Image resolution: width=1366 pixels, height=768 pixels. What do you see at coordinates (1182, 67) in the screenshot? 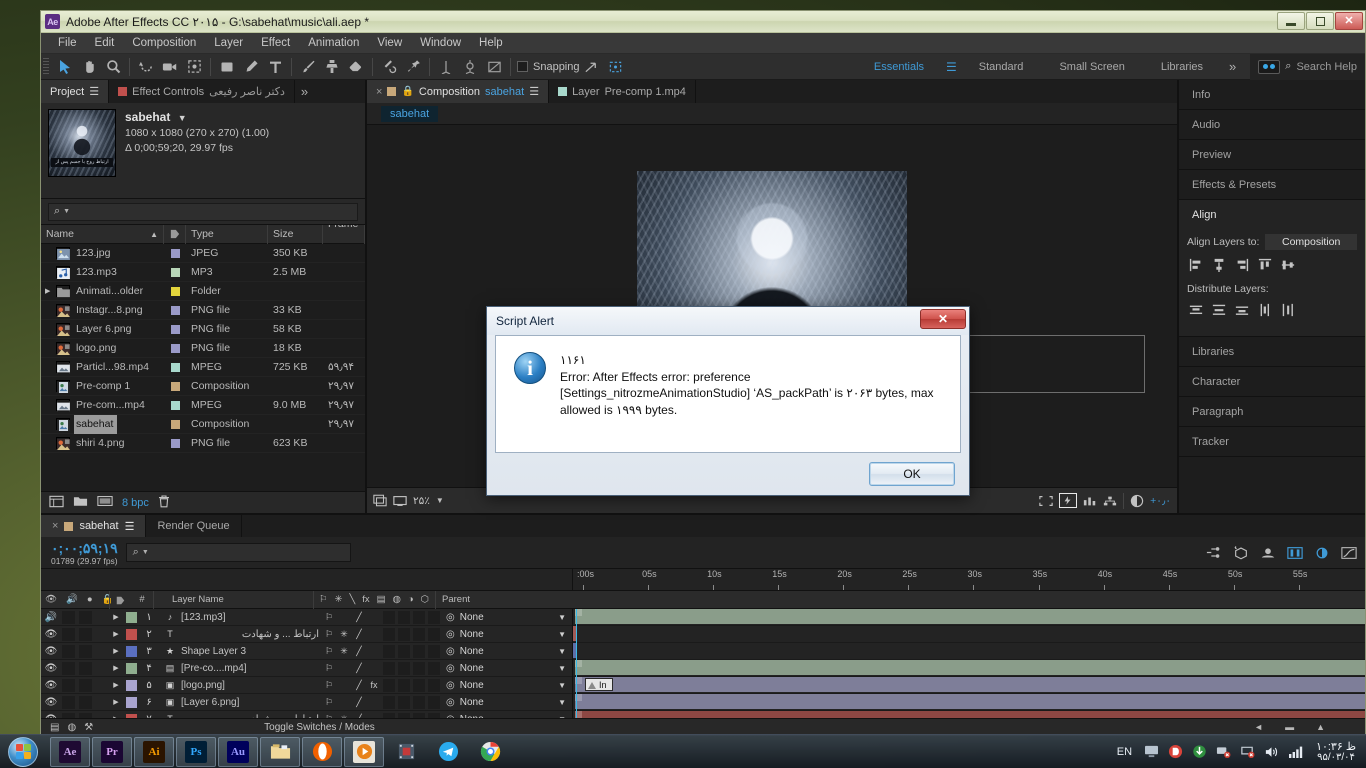
I see `workspace-libraries: Libraries` at bounding box center [1182, 67].